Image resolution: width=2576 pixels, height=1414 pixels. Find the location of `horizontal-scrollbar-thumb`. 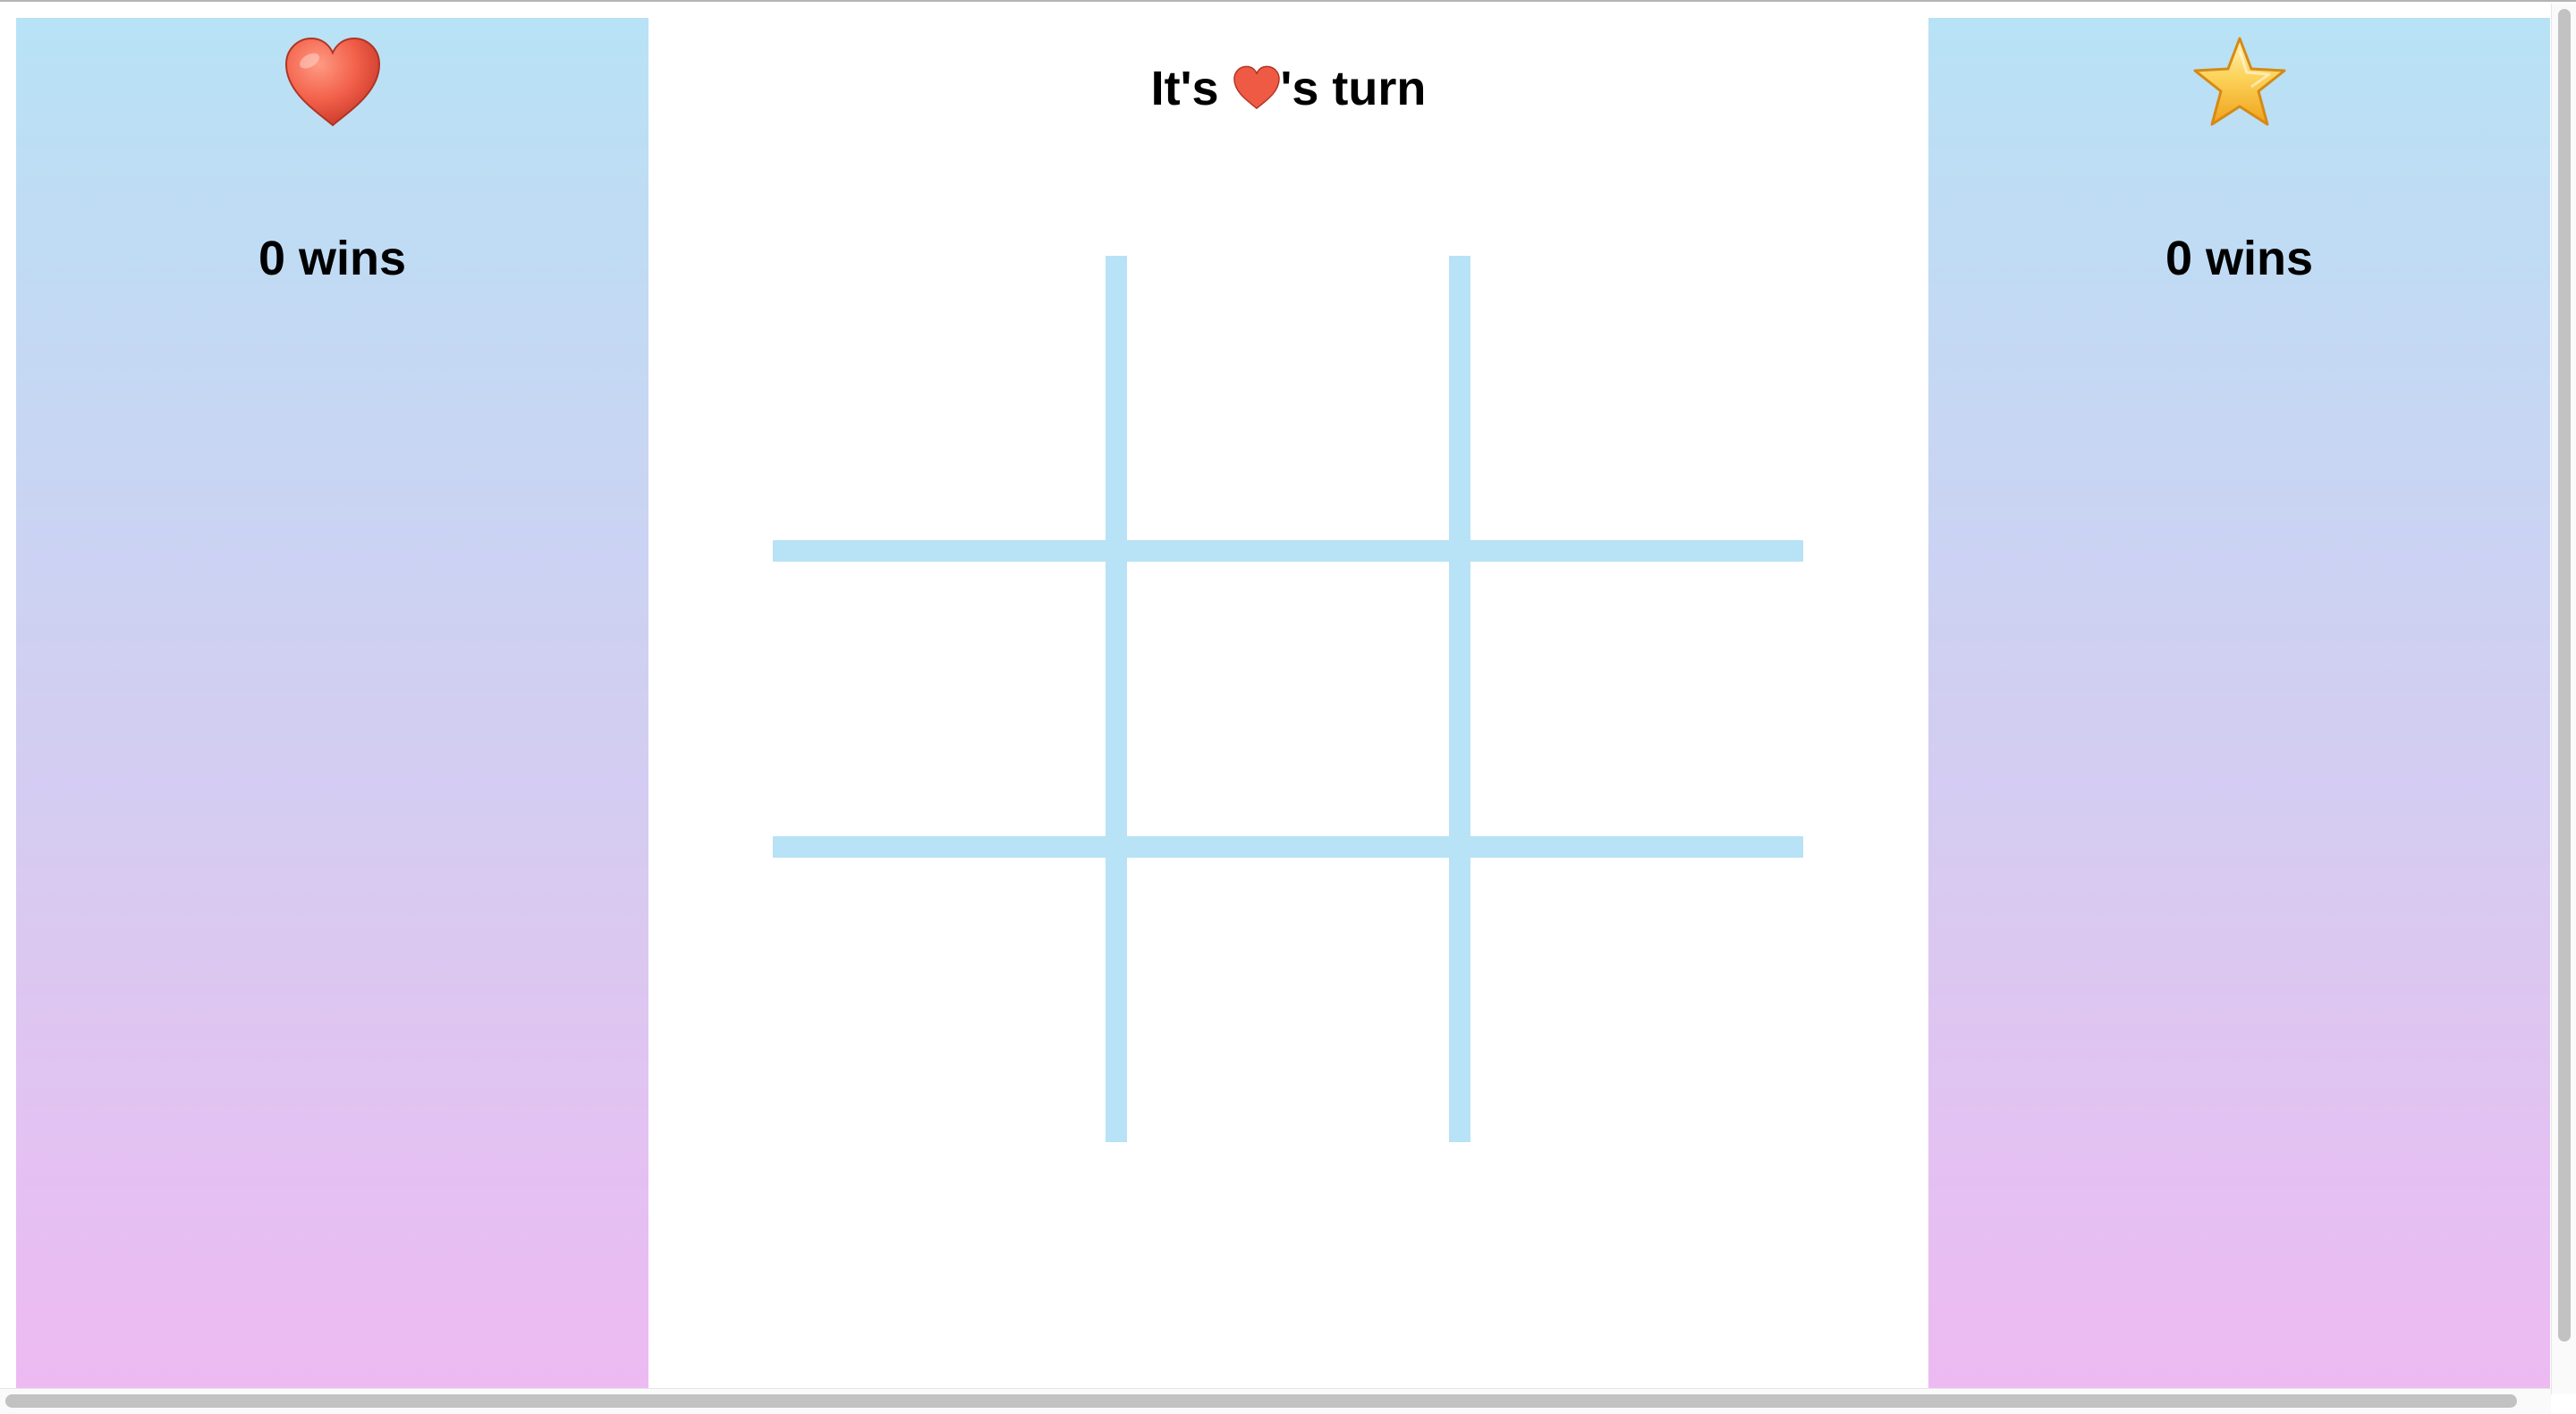

horizontal-scrollbar-thumb is located at coordinates (1261, 1401).